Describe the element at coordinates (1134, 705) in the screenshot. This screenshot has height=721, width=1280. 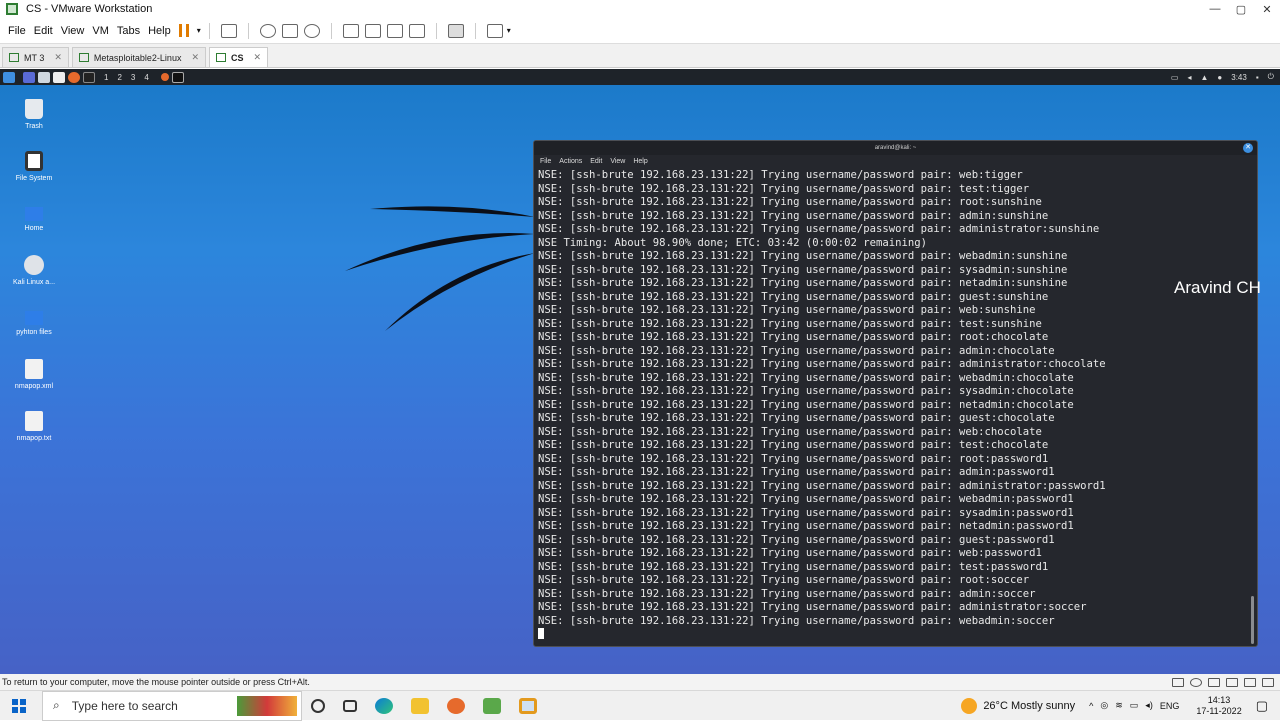
I see `battery-icon: ▭` at that location.